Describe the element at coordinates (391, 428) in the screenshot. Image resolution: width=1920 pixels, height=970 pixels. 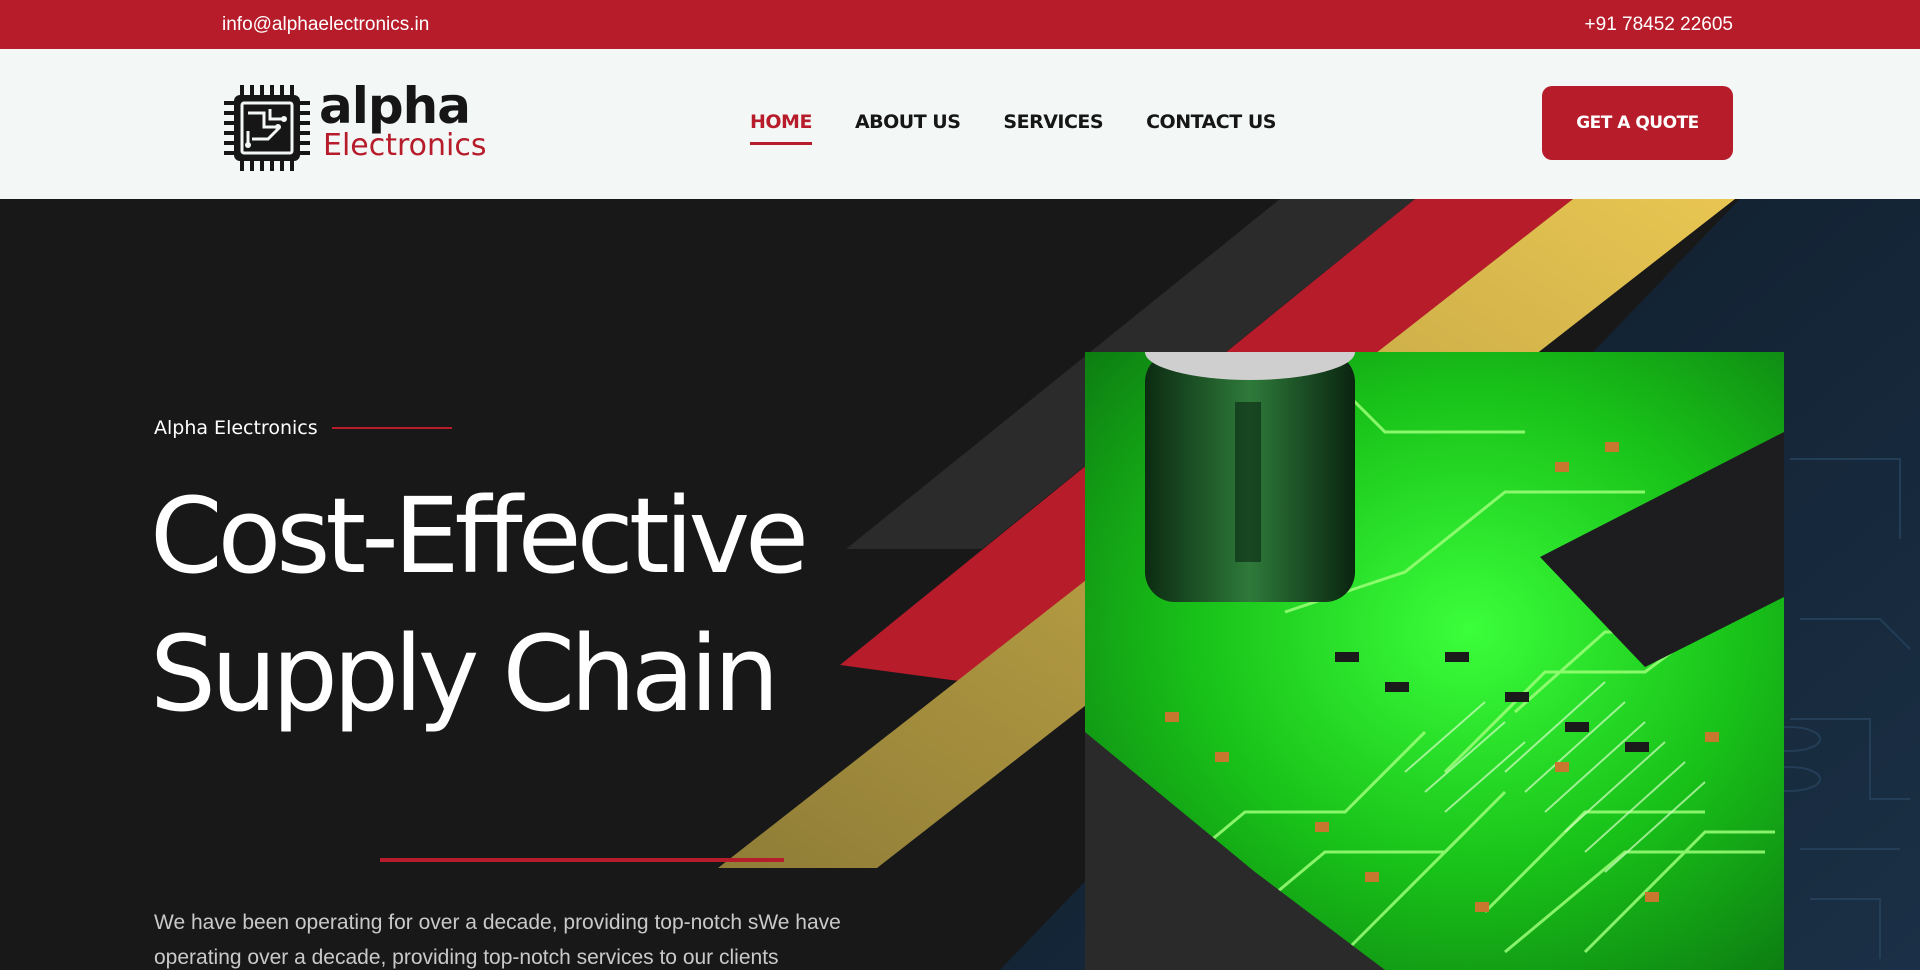
I see `eyebrow-divider` at that location.